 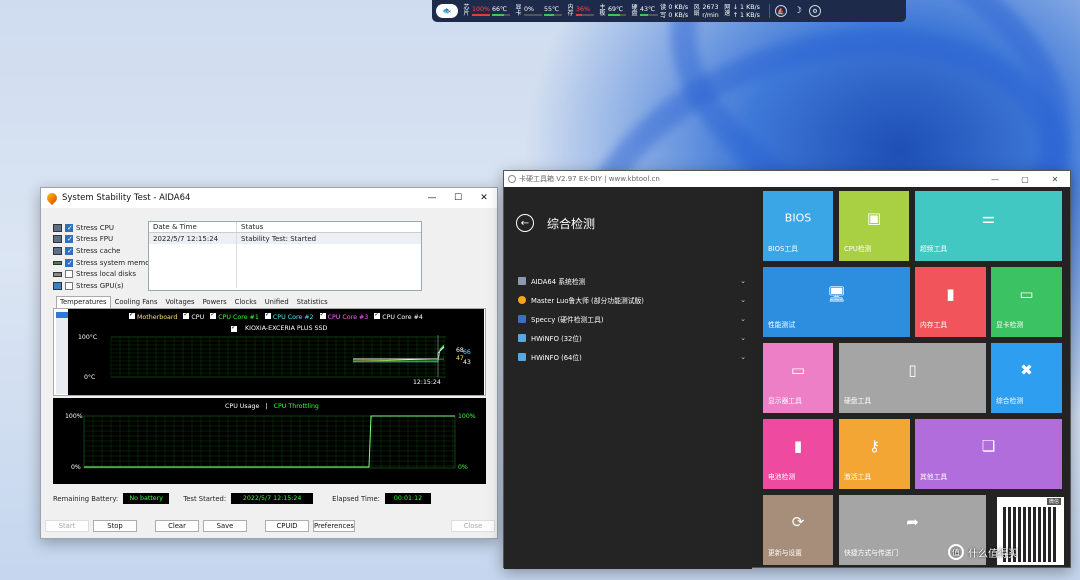 What do you see at coordinates (432, 198) in the screenshot?
I see `minimize-button: —` at bounding box center [432, 198].